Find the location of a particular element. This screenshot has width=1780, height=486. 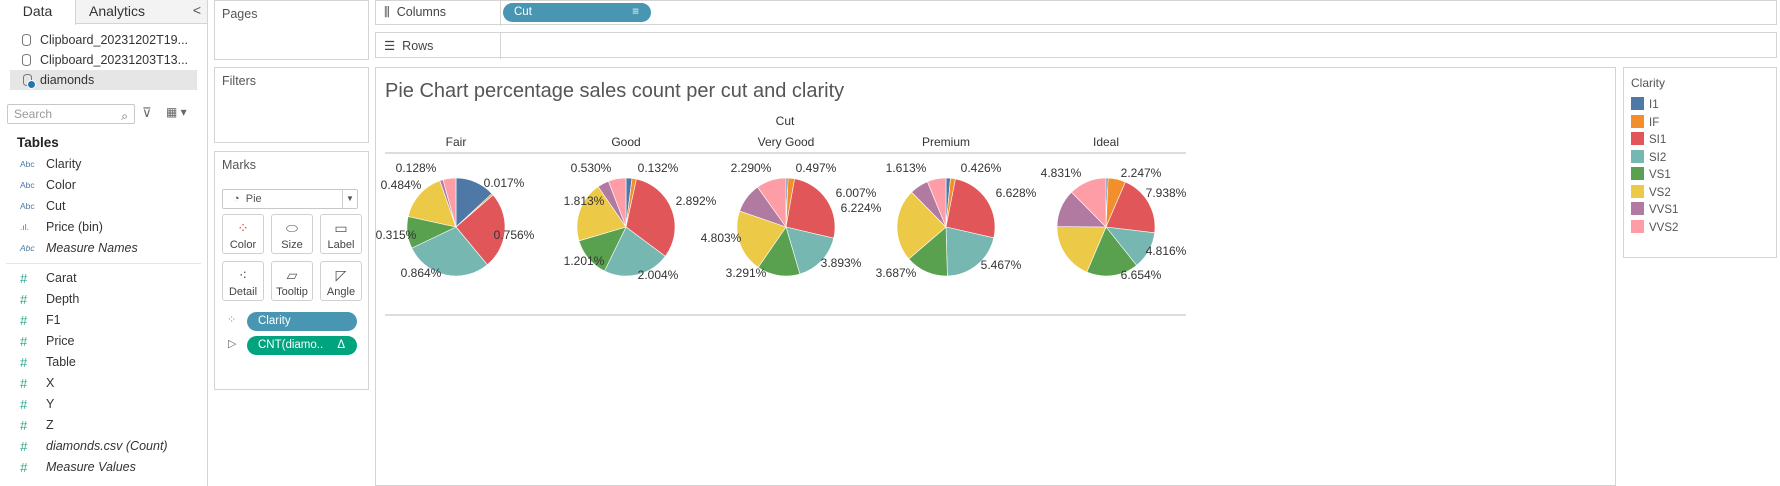

legend-label: VS1 is located at coordinates (1660, 175).